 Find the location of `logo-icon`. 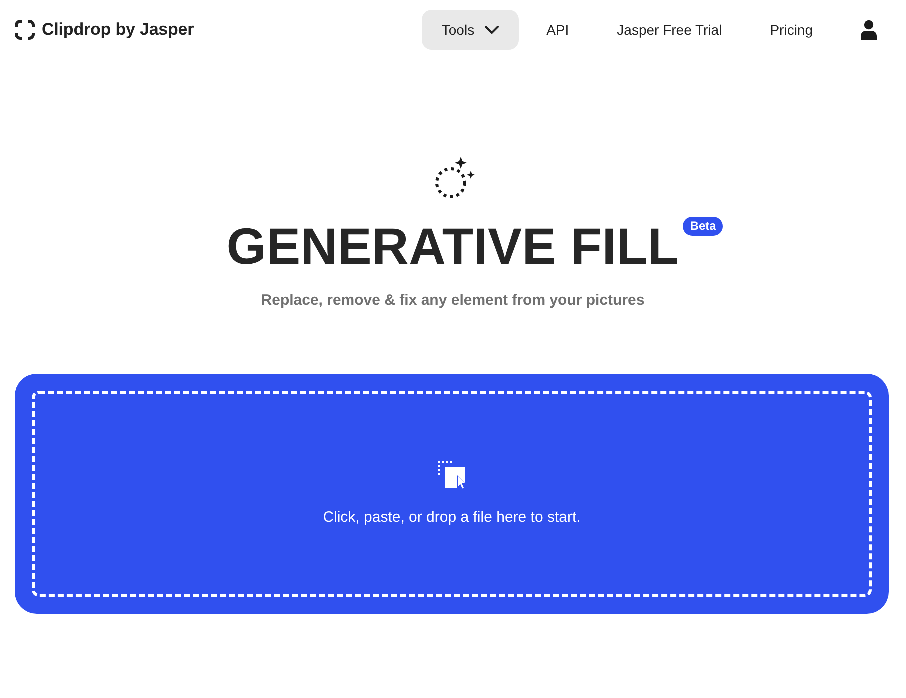

logo-icon is located at coordinates (25, 30).